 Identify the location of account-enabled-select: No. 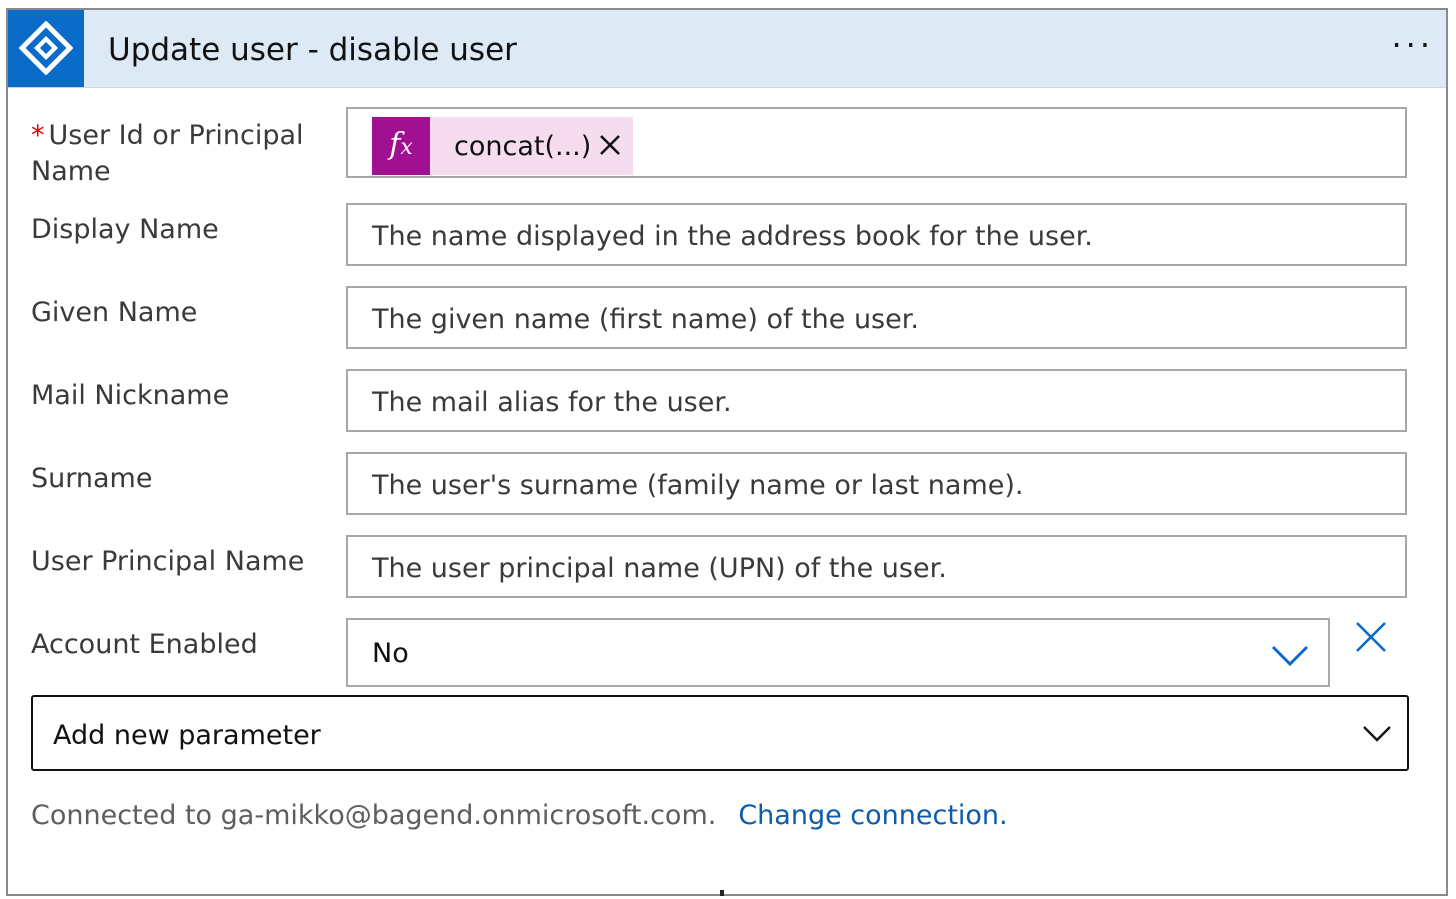
(838, 652).